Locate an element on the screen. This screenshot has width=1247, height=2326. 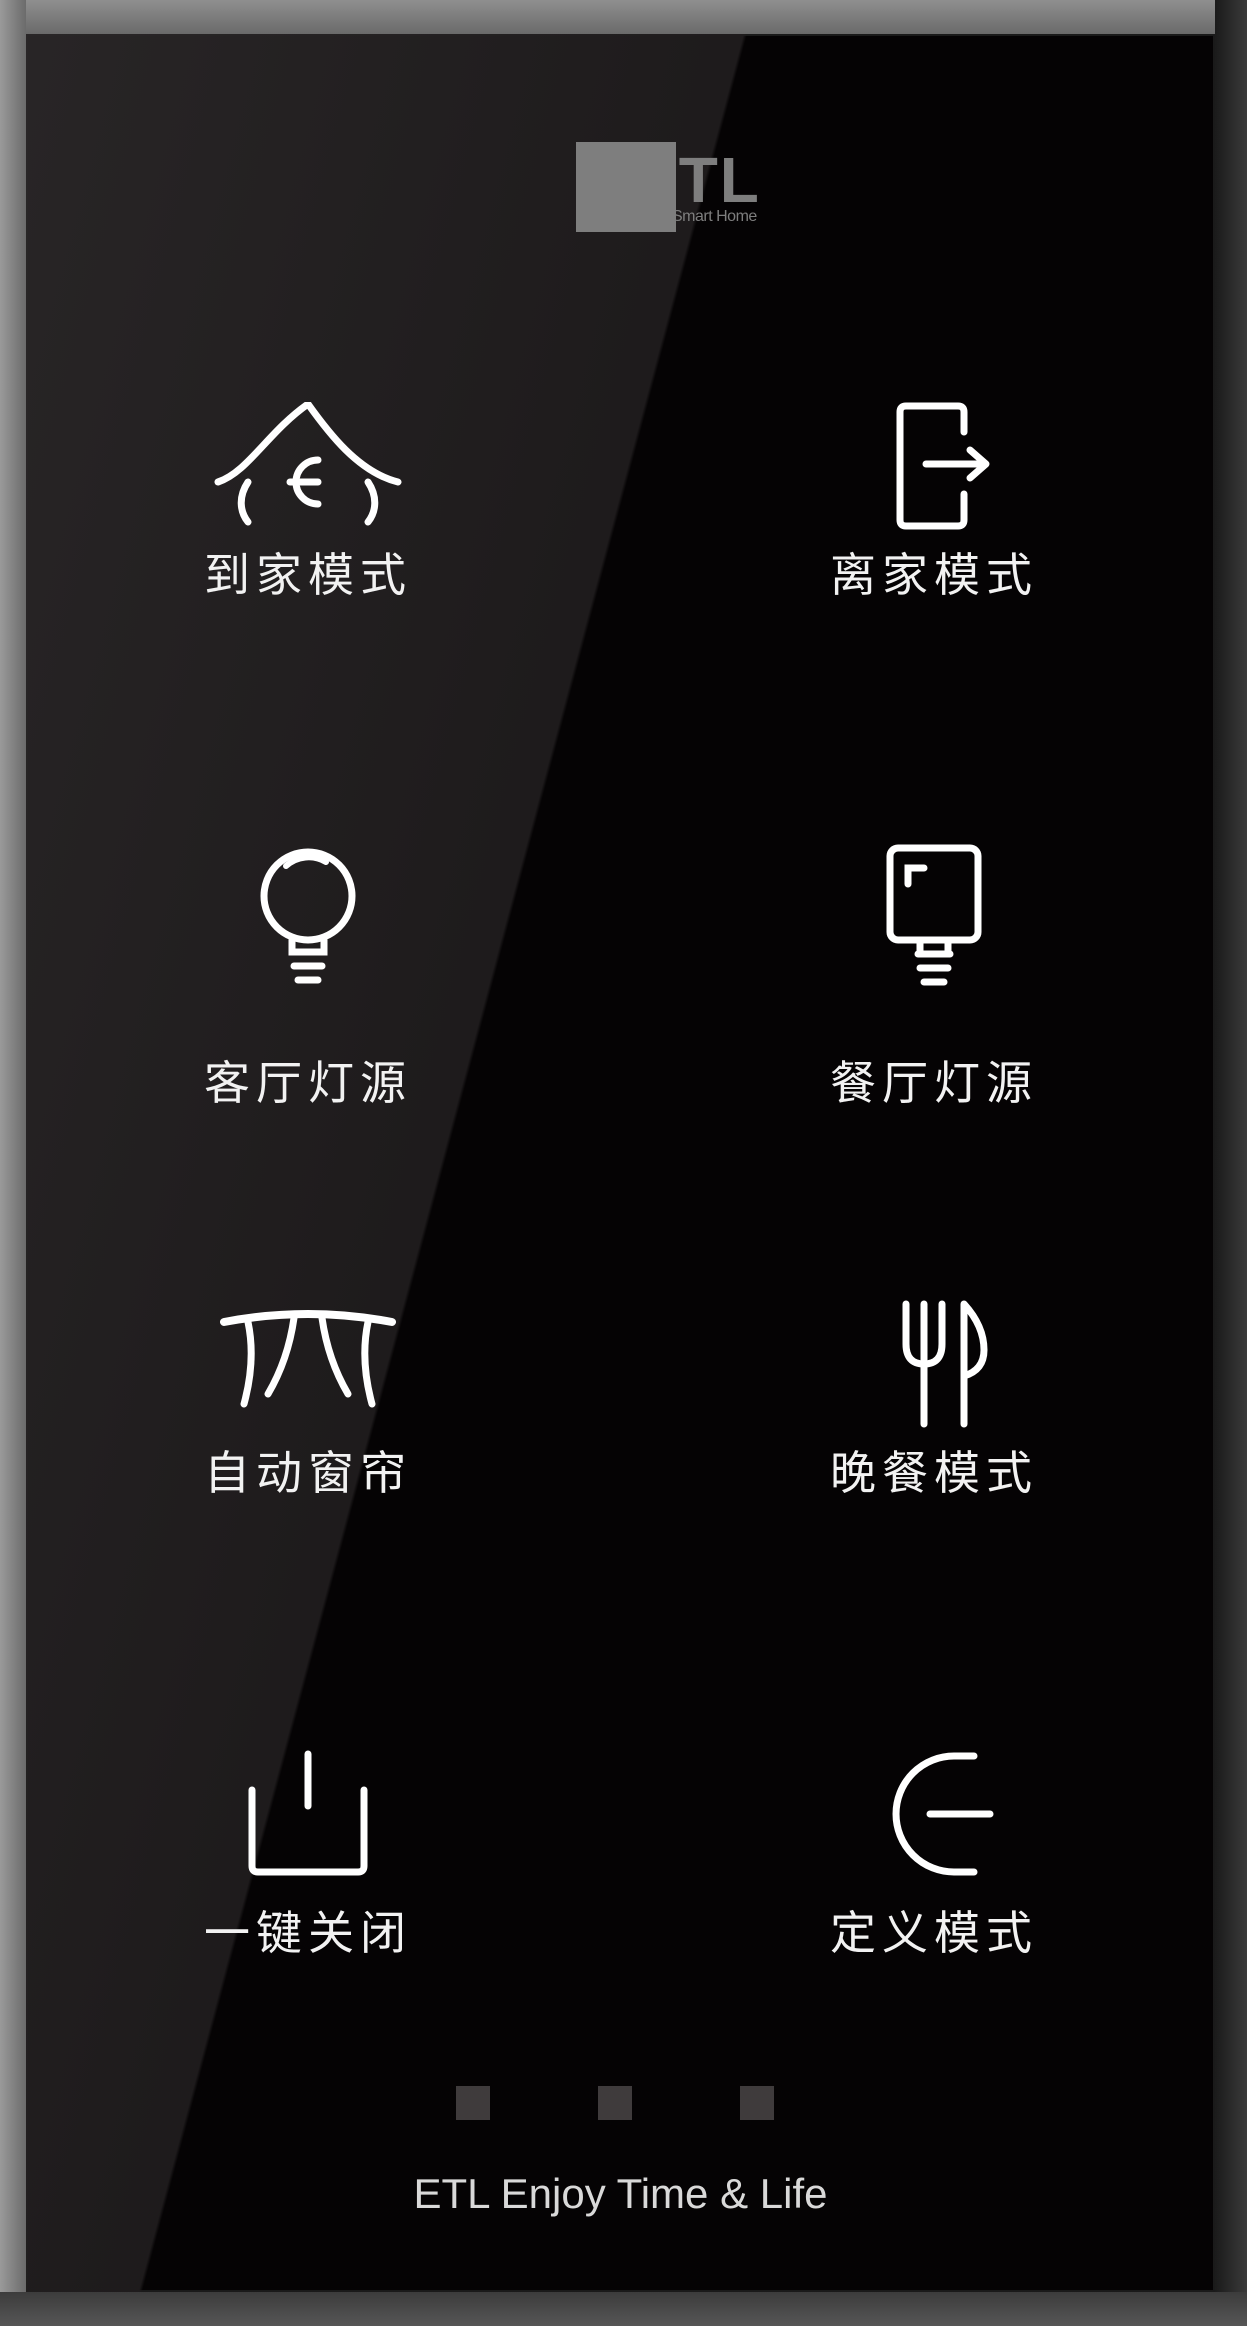
dinner-icon is located at coordinates (945, 1364).